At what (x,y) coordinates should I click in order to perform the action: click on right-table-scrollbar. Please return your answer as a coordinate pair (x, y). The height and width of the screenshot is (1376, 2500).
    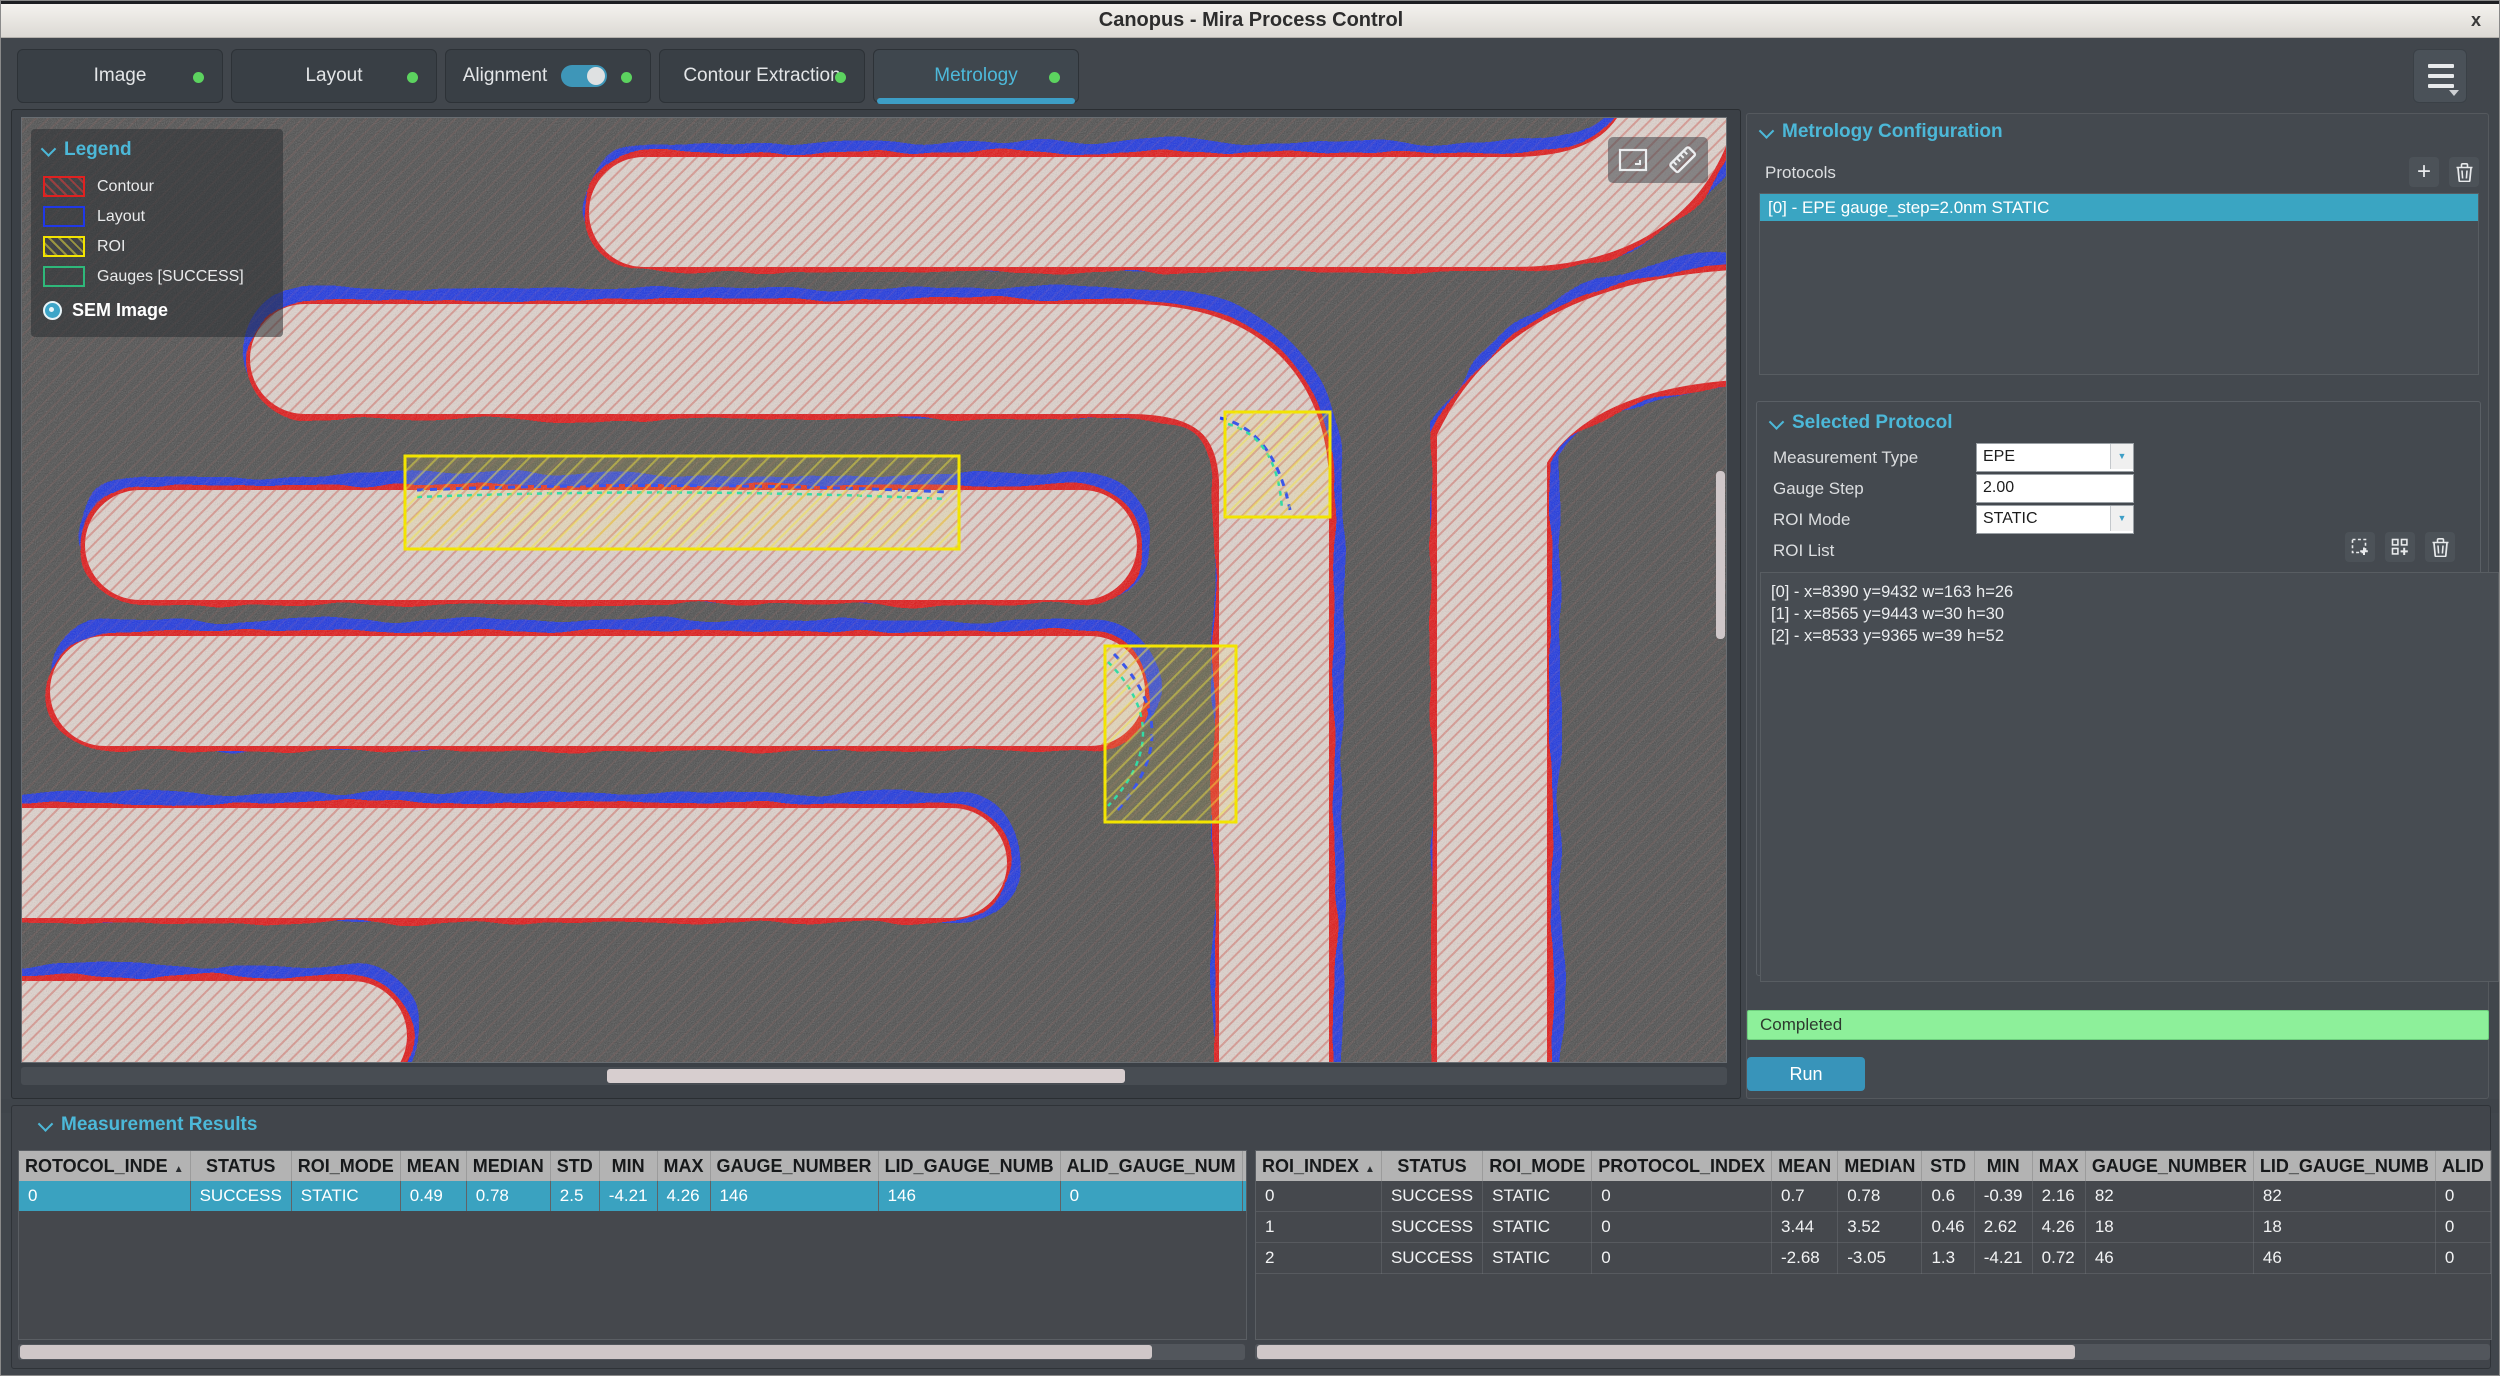
    Looking at the image, I should click on (1872, 1352).